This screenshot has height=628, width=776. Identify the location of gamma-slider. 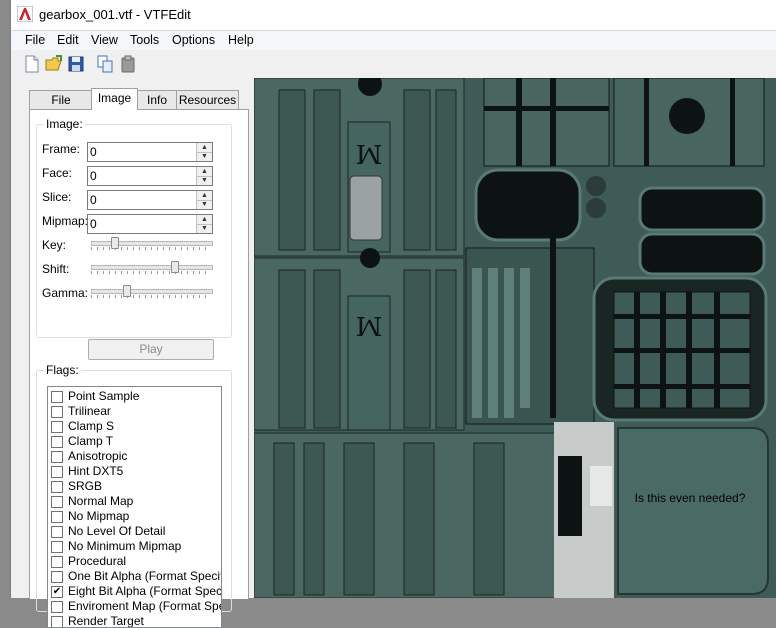
(152, 292).